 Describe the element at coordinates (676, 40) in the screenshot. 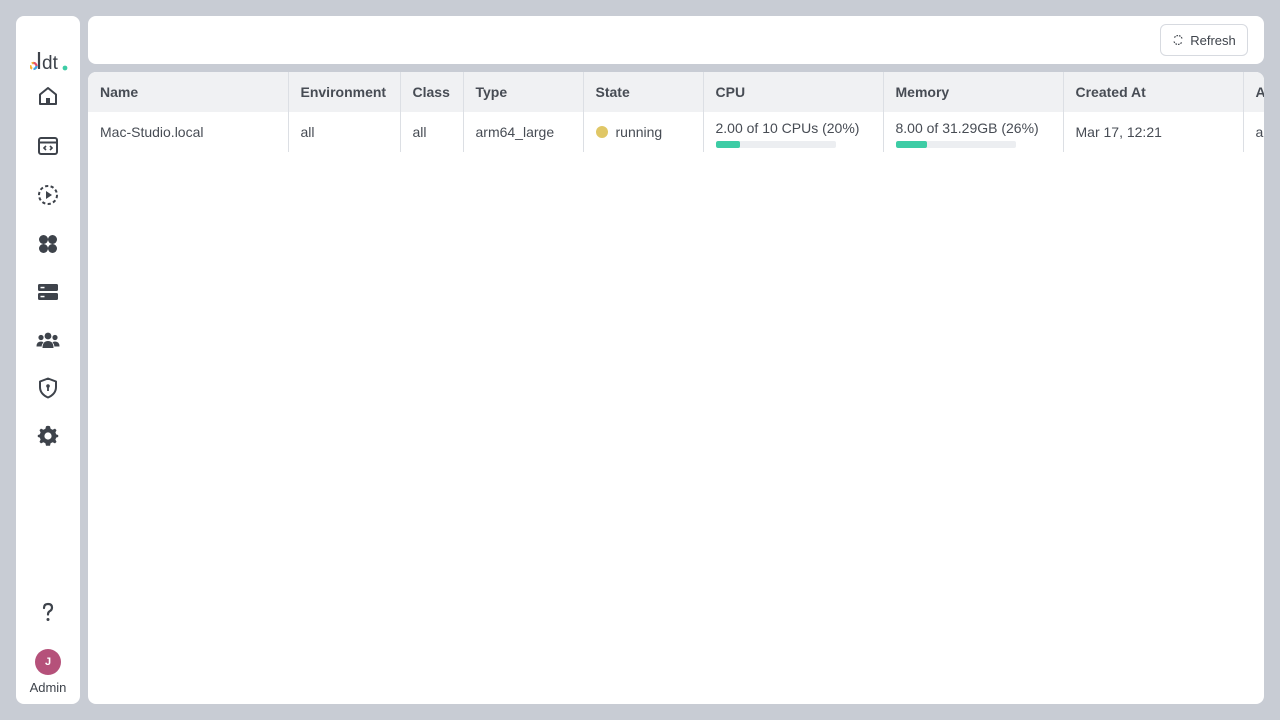

I see `toolbar: Refresh` at that location.